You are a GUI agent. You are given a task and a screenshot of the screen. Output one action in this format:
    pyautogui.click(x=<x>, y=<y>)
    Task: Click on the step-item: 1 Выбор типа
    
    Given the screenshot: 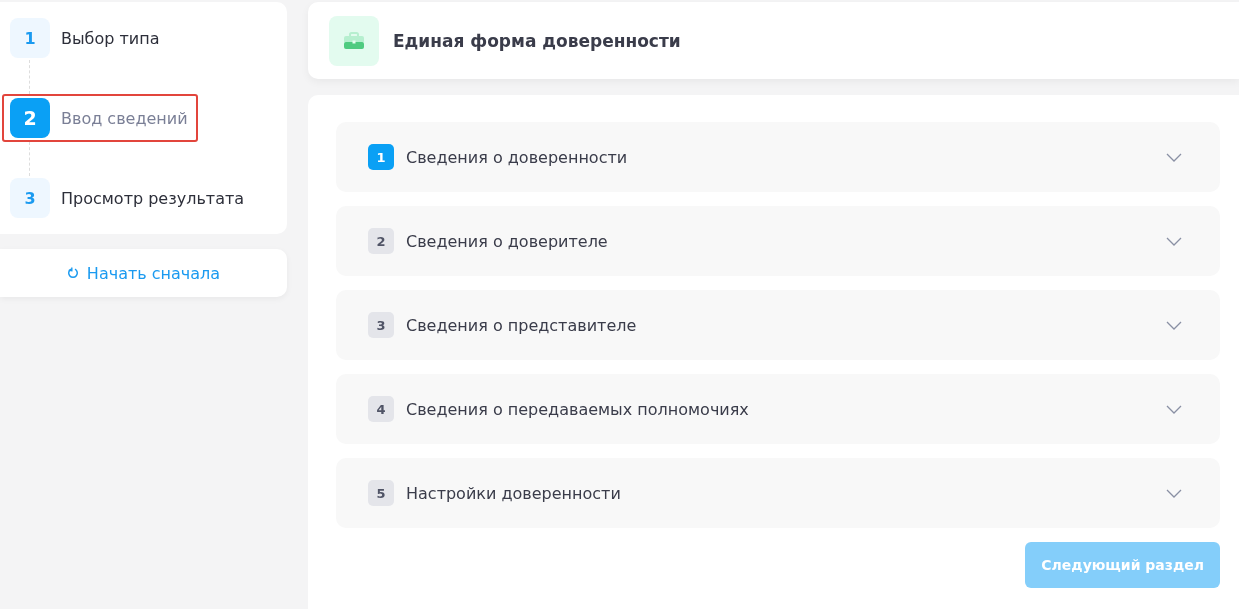 What is the action you would take?
    pyautogui.click(x=86, y=38)
    